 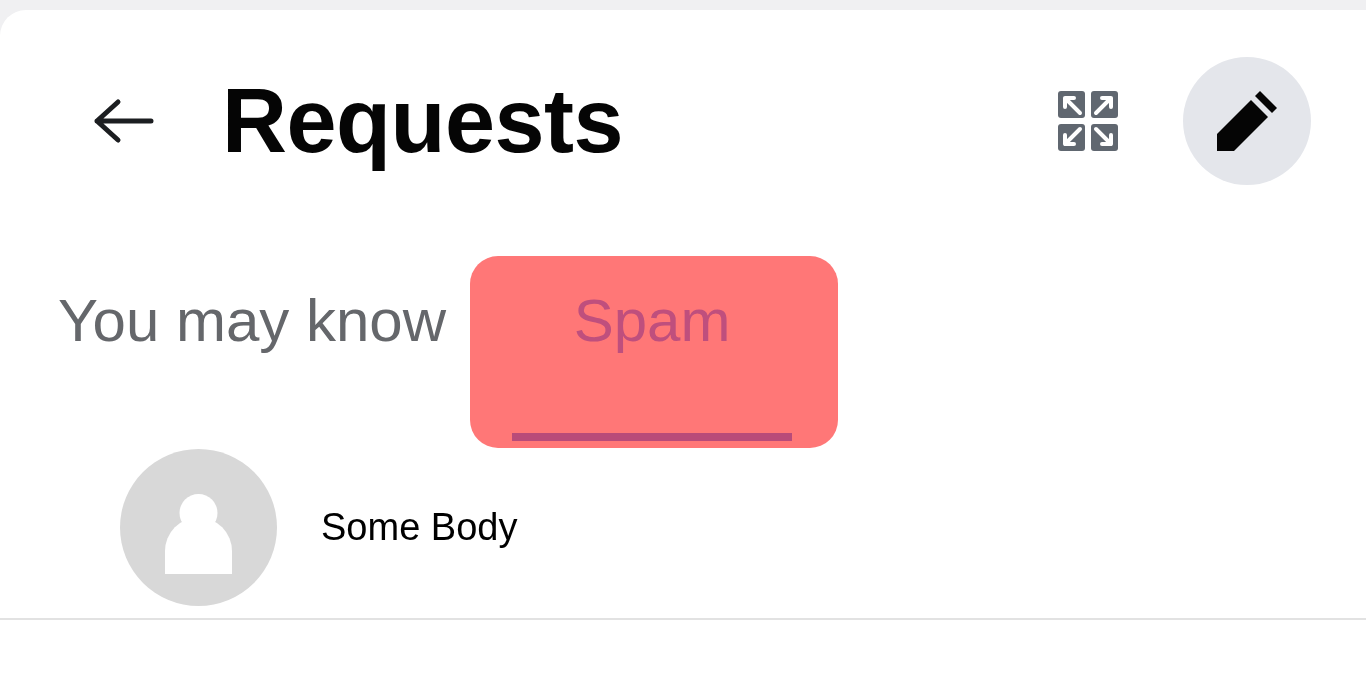 What do you see at coordinates (423, 121) in the screenshot?
I see `page-title: Requests` at bounding box center [423, 121].